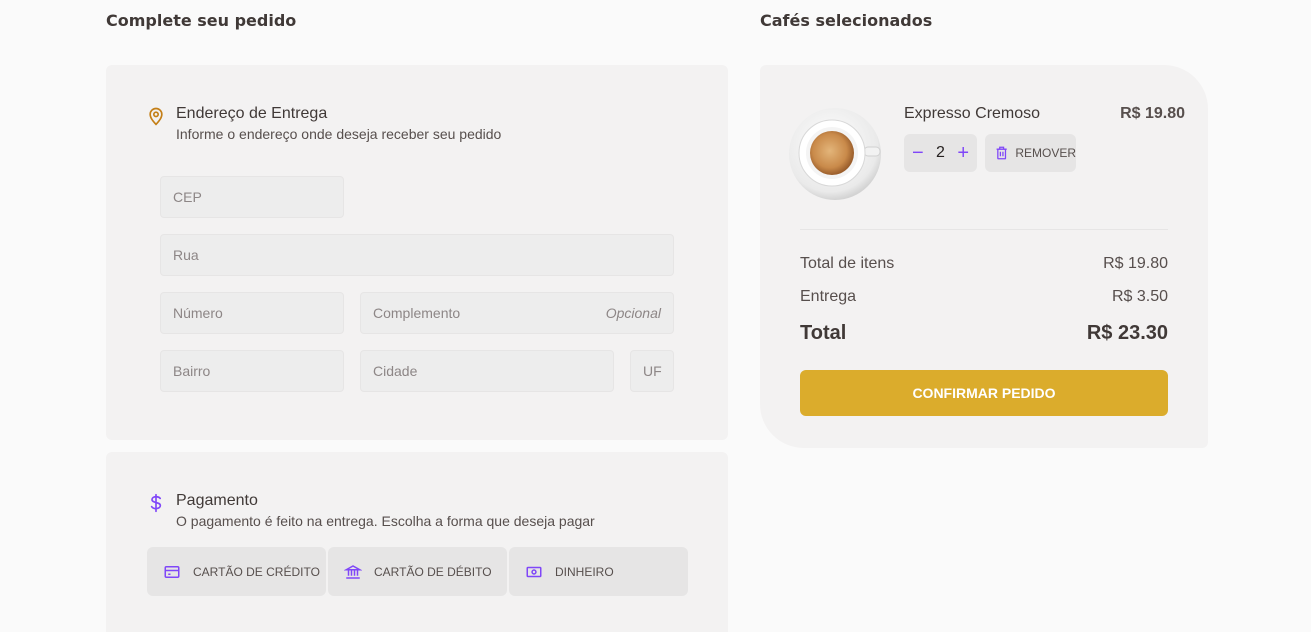 The width and height of the screenshot is (1311, 632). What do you see at coordinates (846, 20) in the screenshot?
I see `selected-coffees-title: Cafés selecionados` at bounding box center [846, 20].